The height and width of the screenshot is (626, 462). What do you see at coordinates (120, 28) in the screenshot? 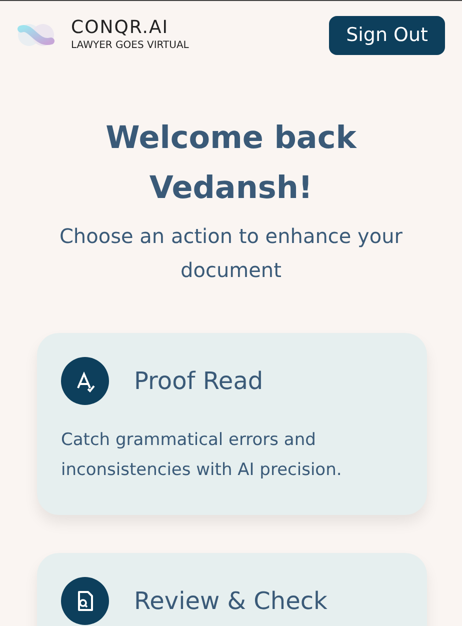
I see `brand-name: CONQR.AI` at bounding box center [120, 28].